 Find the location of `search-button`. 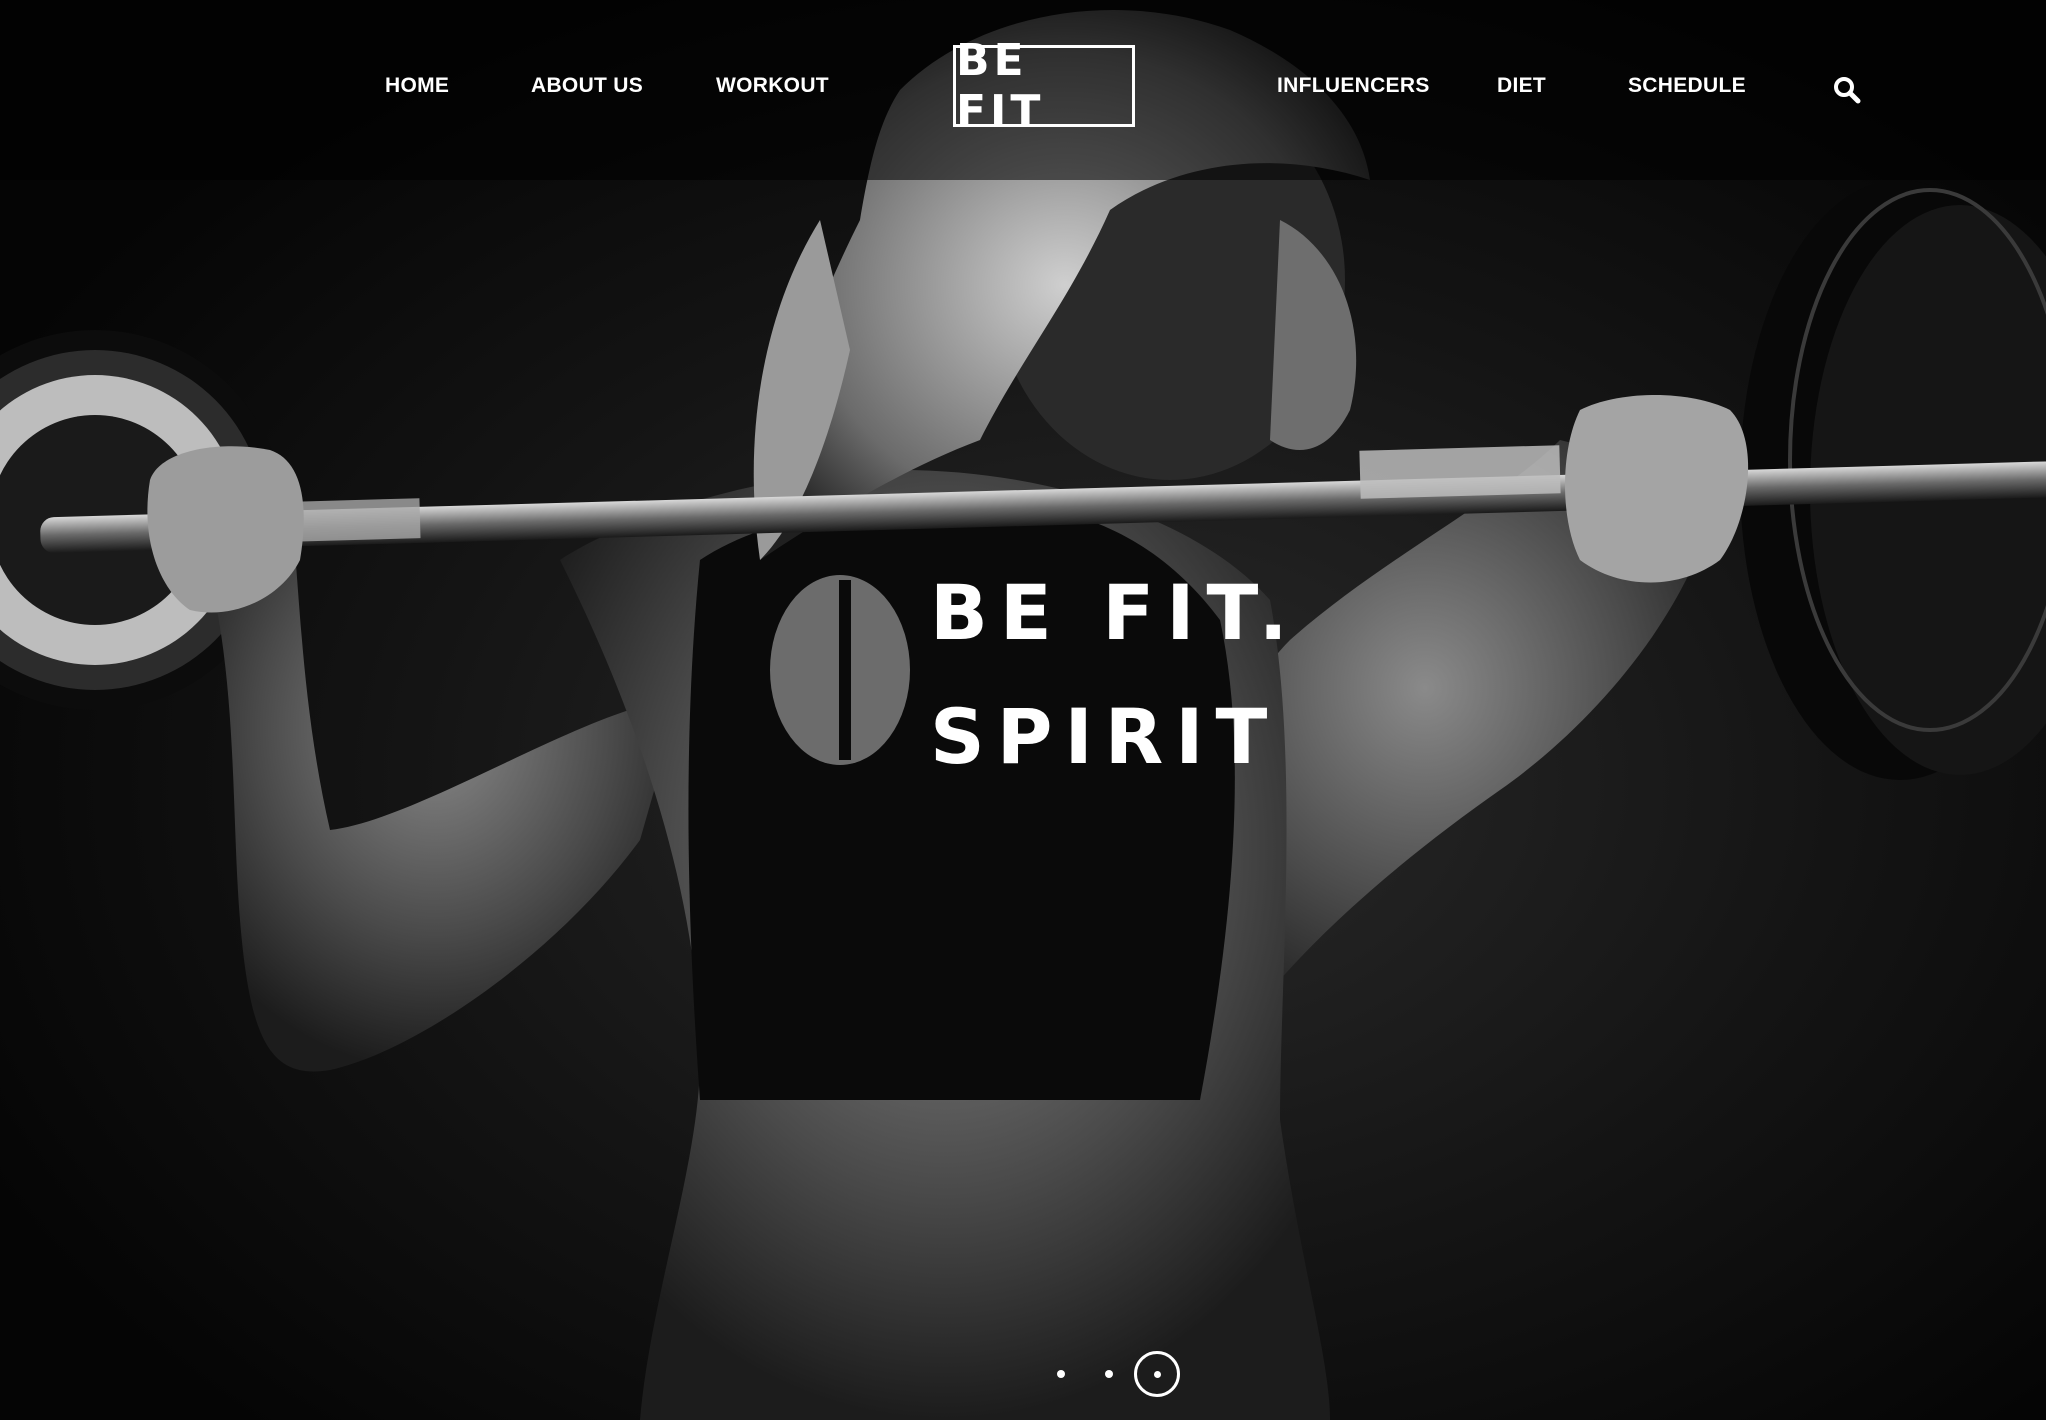

search-button is located at coordinates (1847, 90).